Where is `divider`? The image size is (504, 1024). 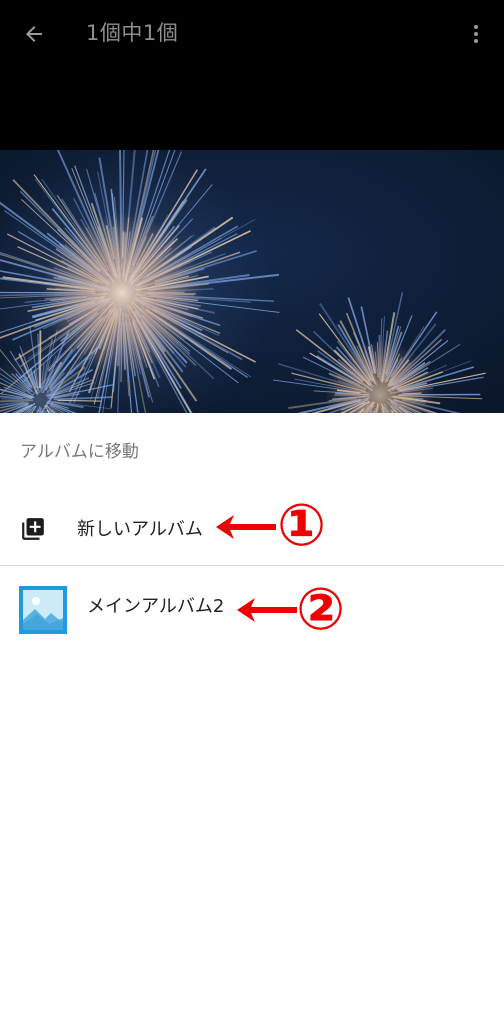 divider is located at coordinates (252, 565).